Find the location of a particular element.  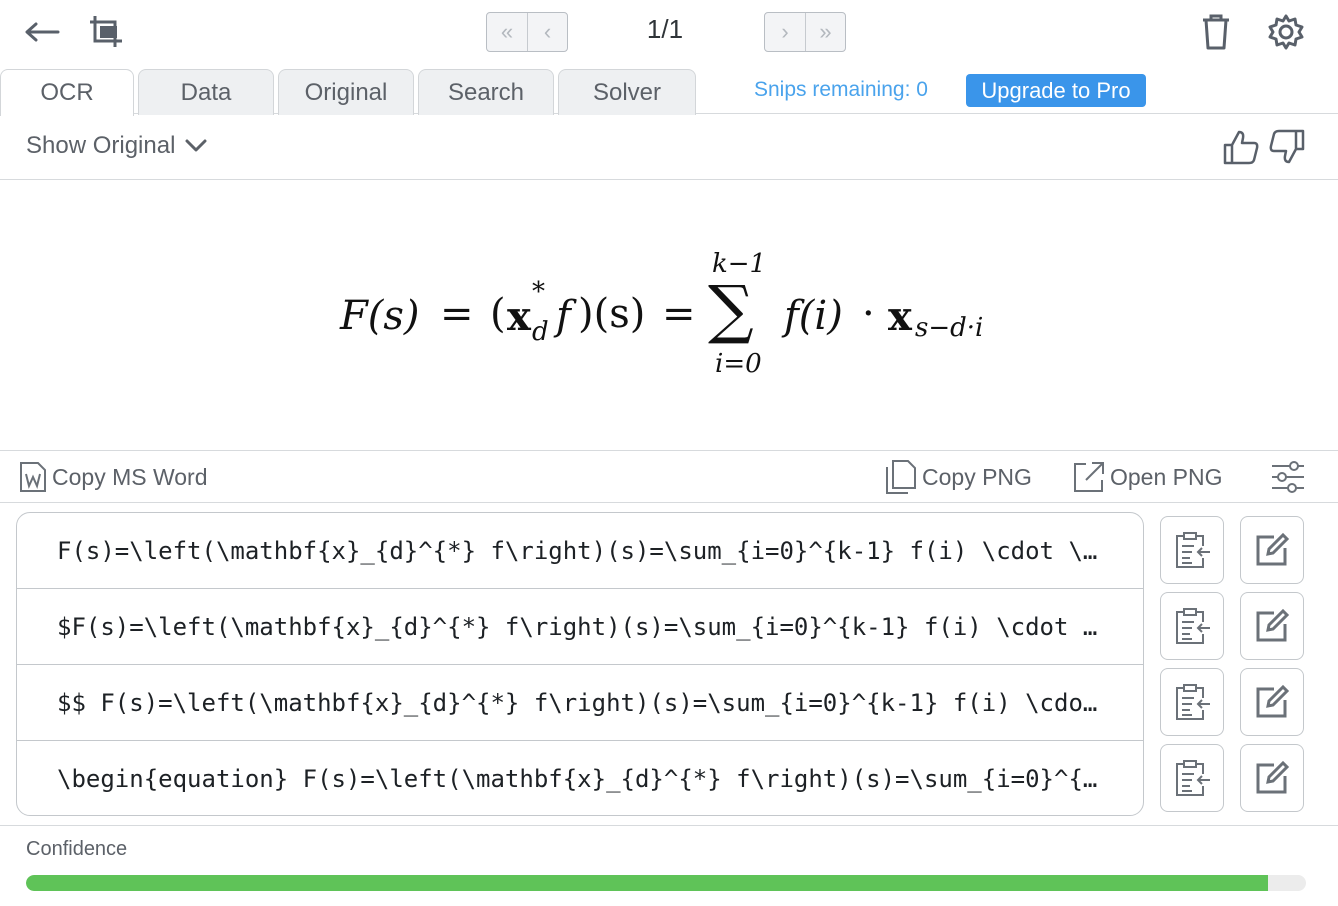

word-doc-icon is located at coordinates (33, 477).